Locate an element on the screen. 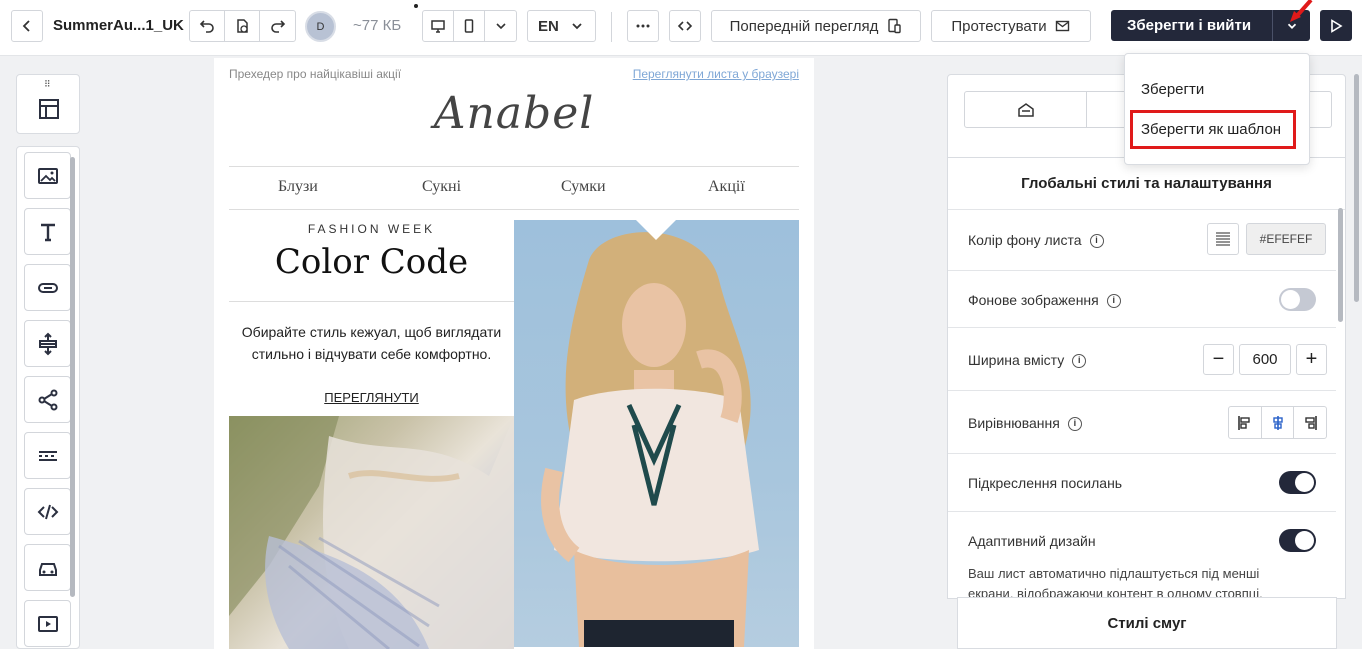 This screenshot has height=649, width=1362. tab-appearance is located at coordinates (1026, 109).